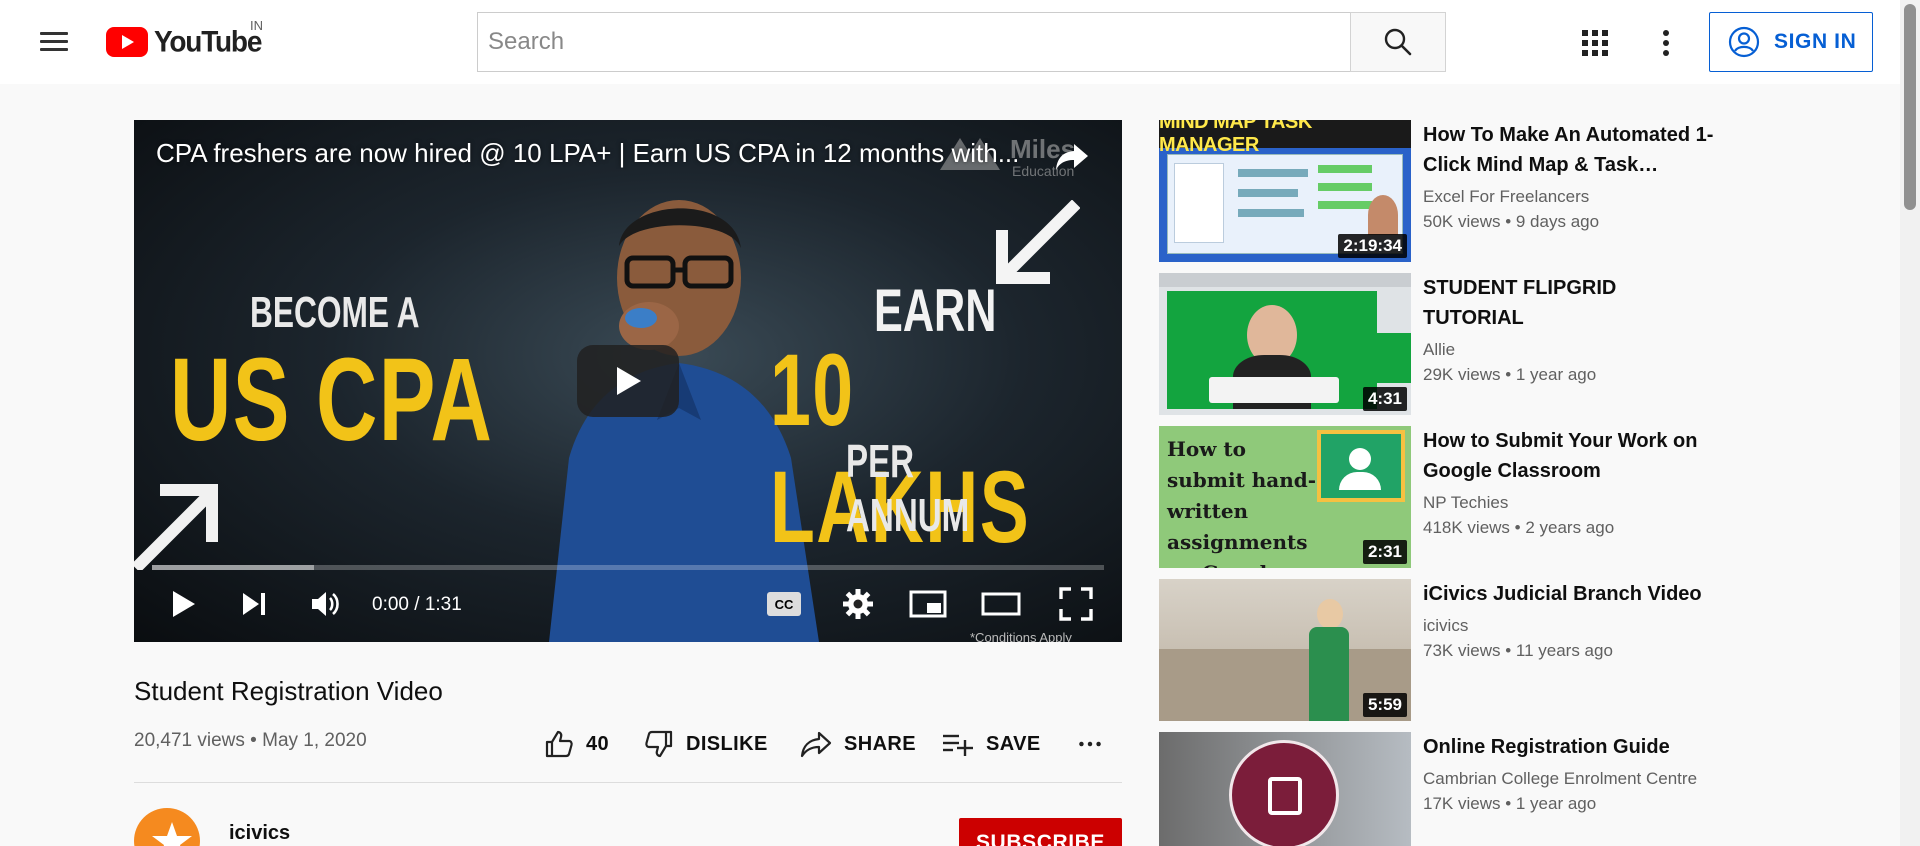 Image resolution: width=1920 pixels, height=846 pixels. Describe the element at coordinates (1571, 197) in the screenshot. I see `channel-name: Excel For Freelancers` at that location.